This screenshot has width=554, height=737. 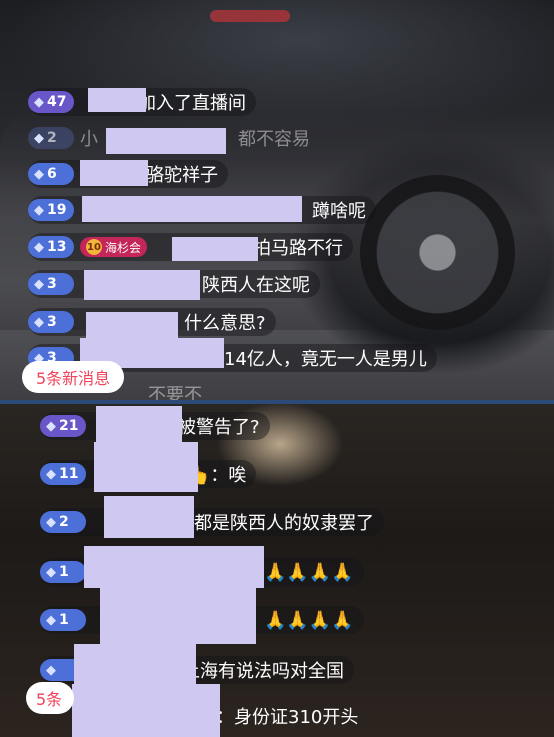 What do you see at coordinates (287, 717) in the screenshot?
I see `chat-message: ：身份证310开头` at bounding box center [287, 717].